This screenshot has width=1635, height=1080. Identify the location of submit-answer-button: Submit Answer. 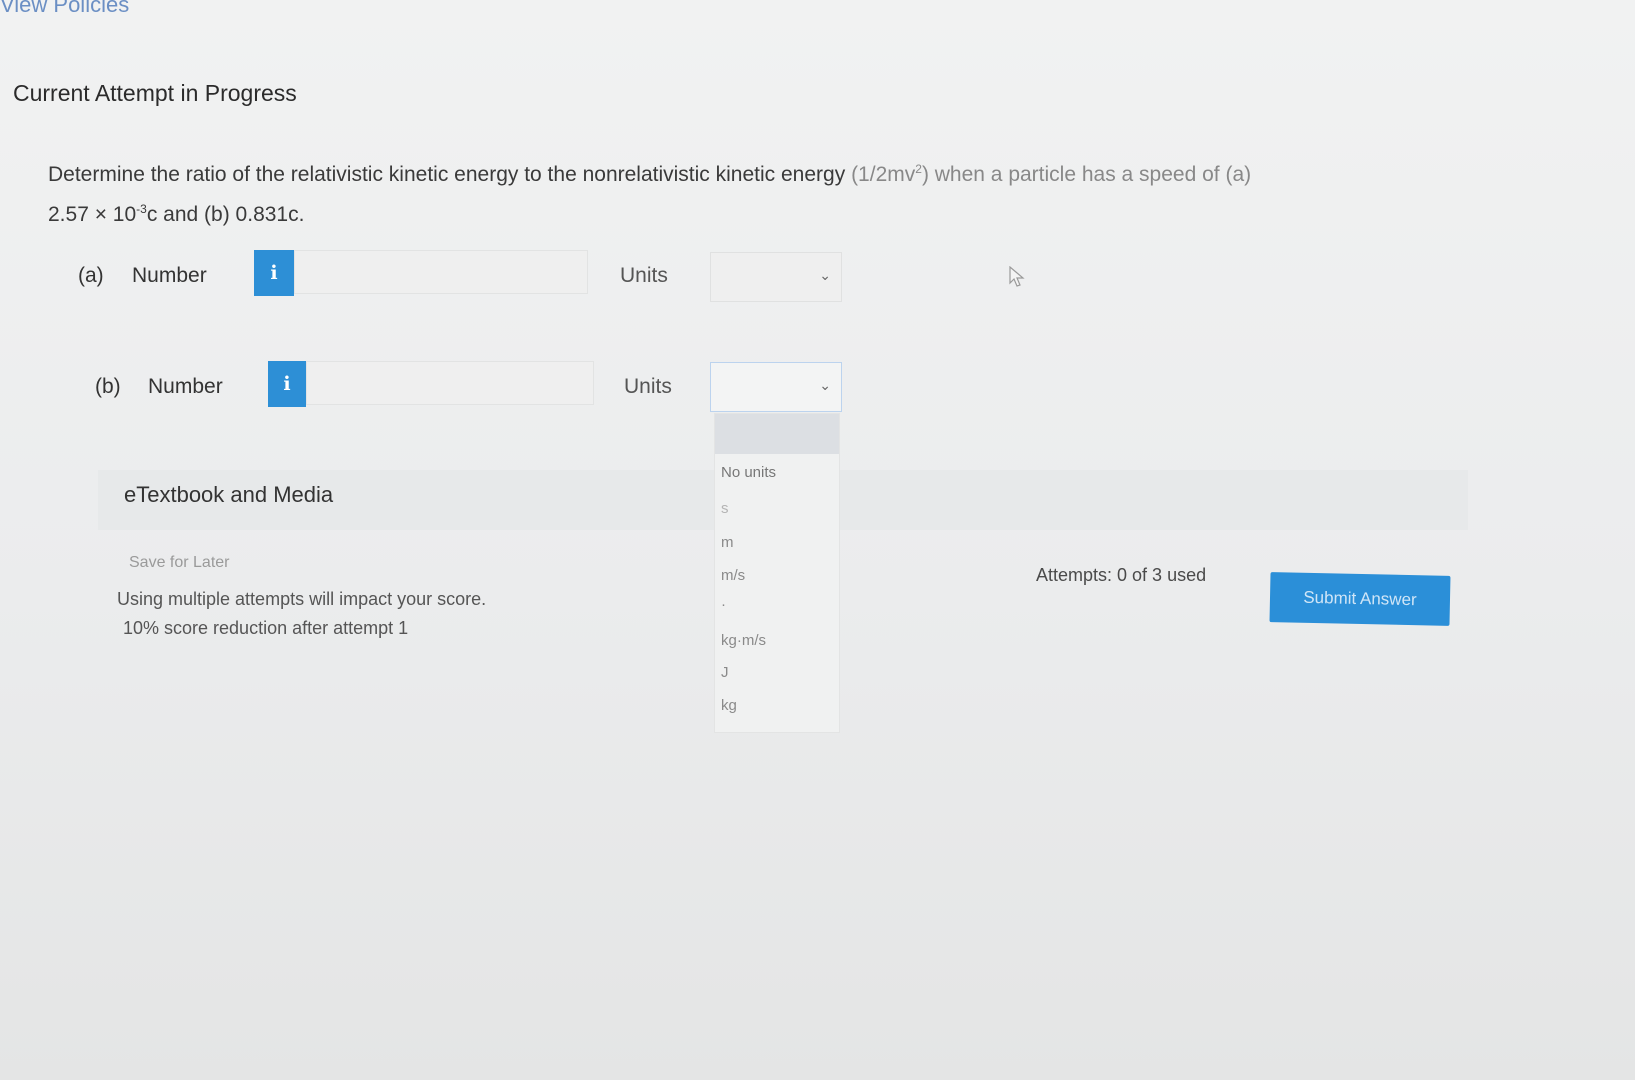
(1360, 599).